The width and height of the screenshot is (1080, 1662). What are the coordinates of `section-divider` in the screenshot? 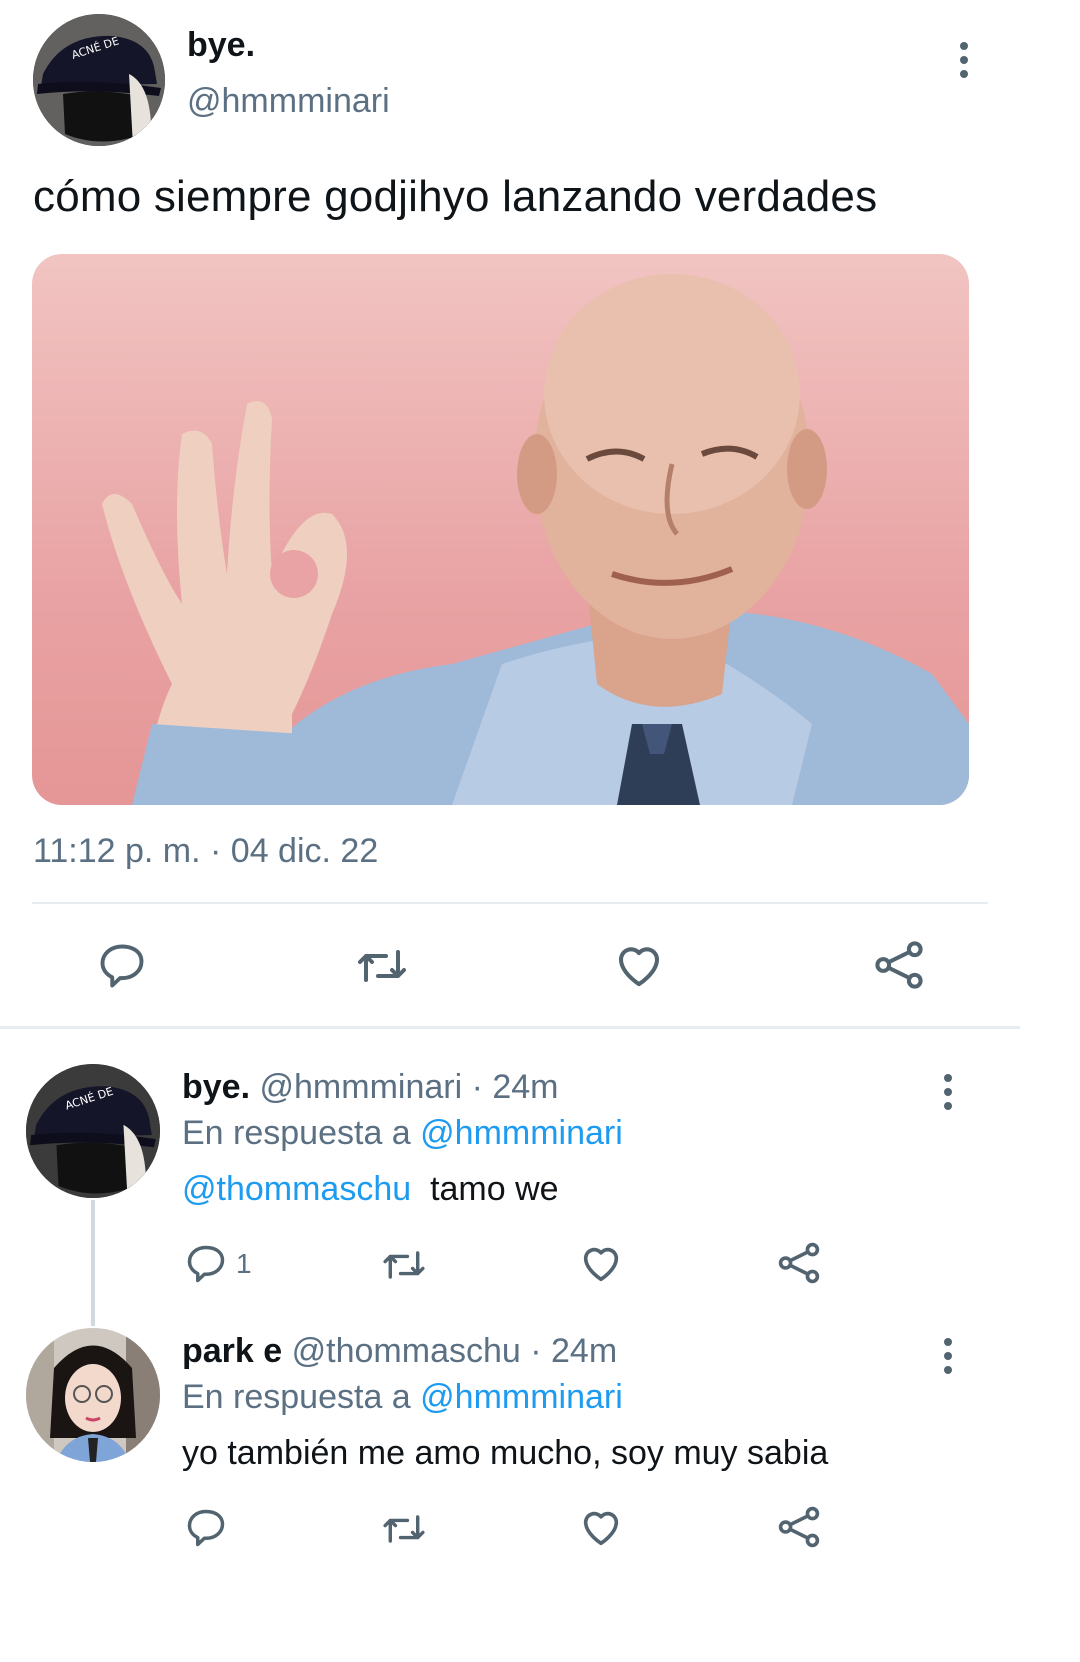 It's located at (510, 1027).